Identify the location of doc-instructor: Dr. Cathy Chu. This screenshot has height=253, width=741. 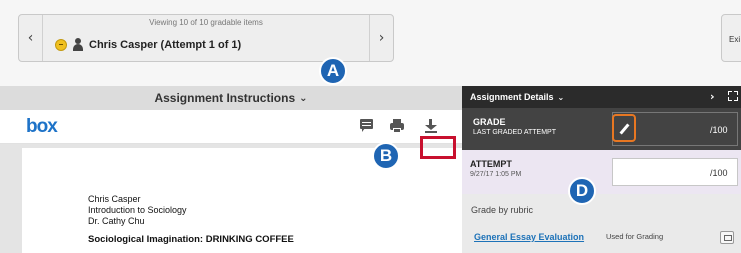
(116, 221).